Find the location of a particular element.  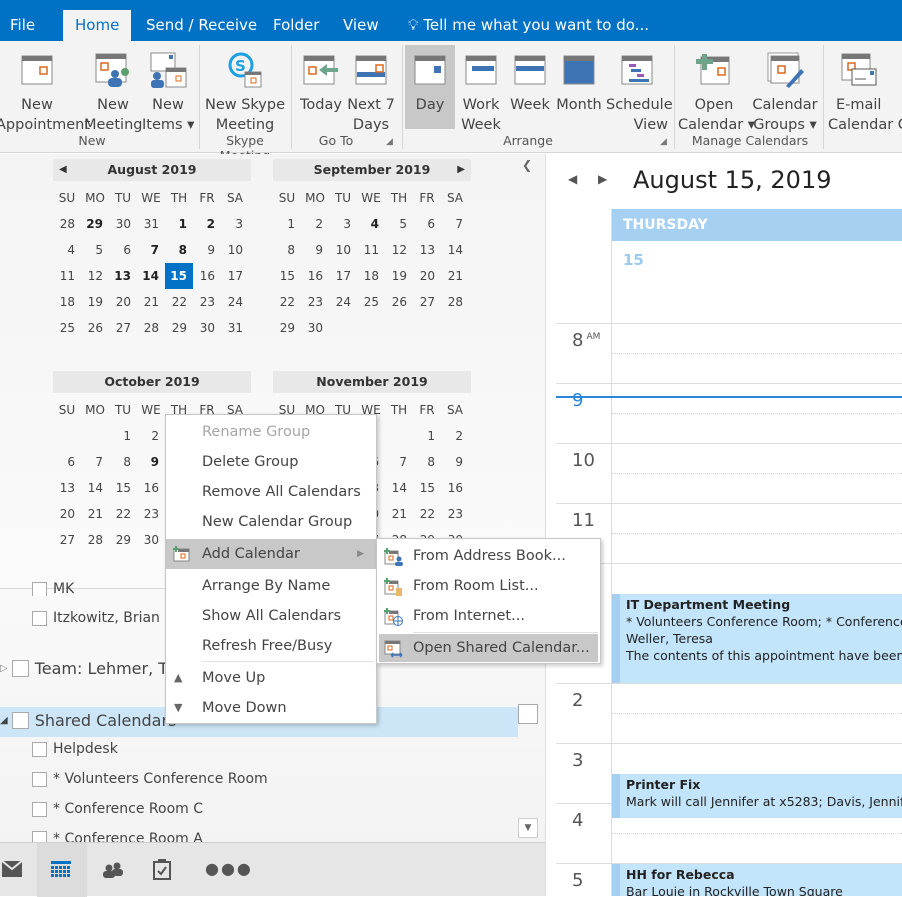

group-shared-calendars: ◢ Shared Calendars is located at coordinates (88, 720).